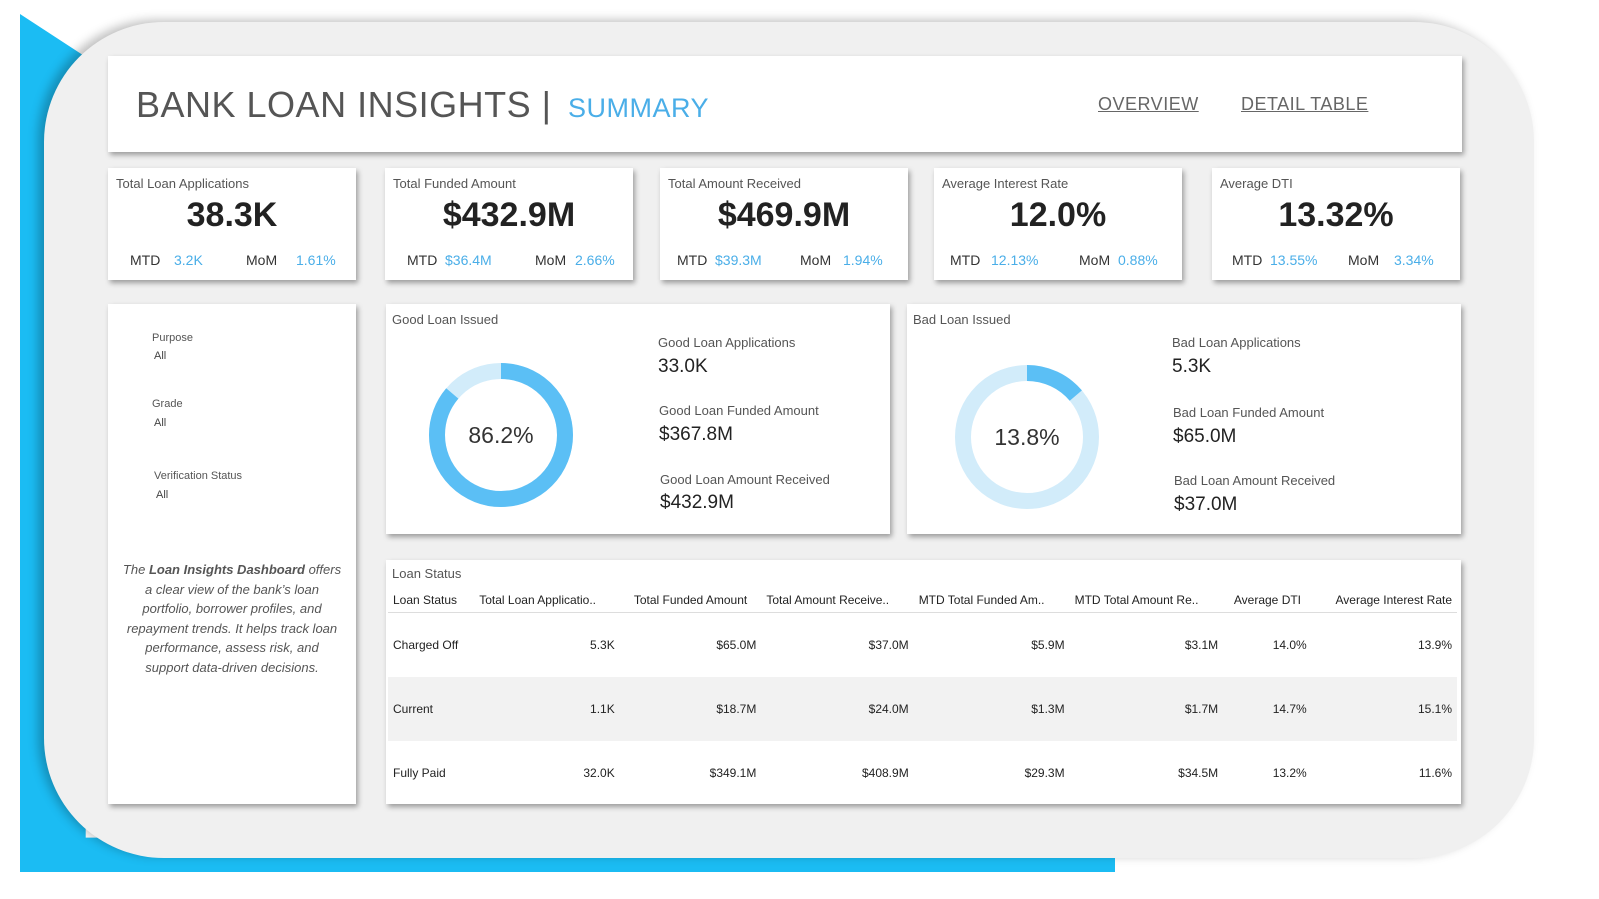 The width and height of the screenshot is (1599, 899). Describe the element at coordinates (426, 645) in the screenshot. I see `table-cell: Charged Off` at that location.